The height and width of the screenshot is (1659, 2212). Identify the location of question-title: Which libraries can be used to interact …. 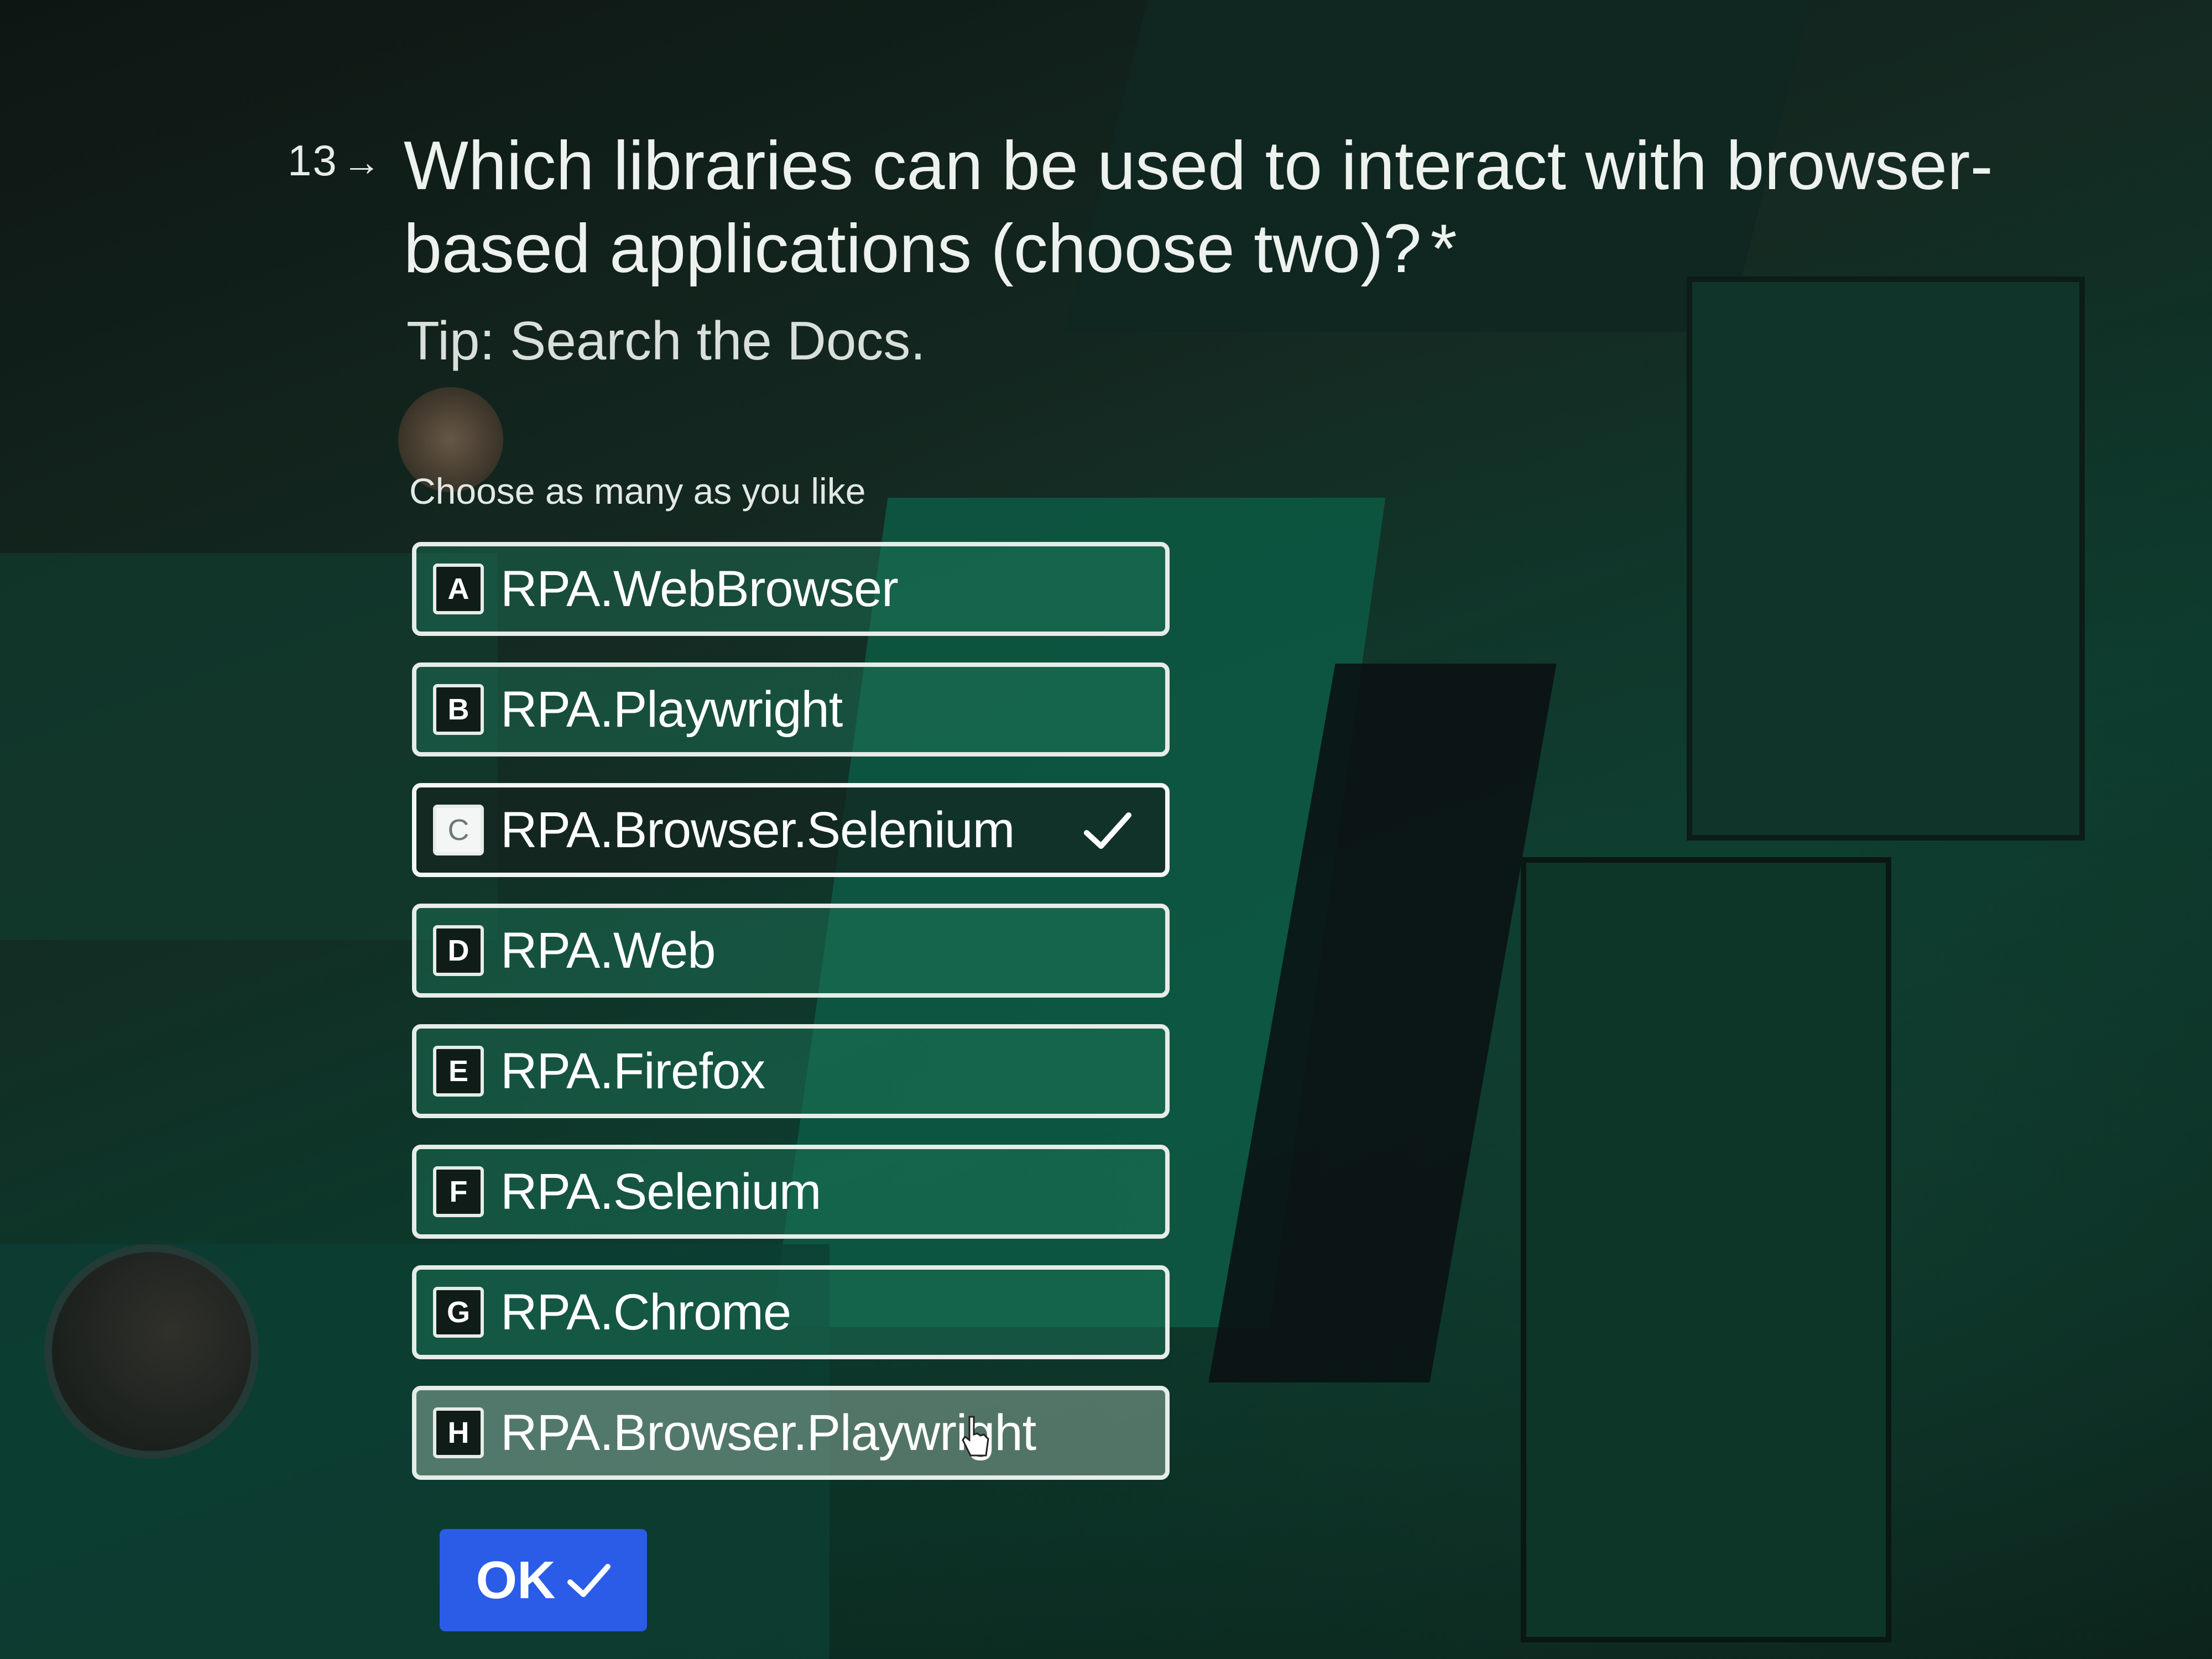
(1233, 207).